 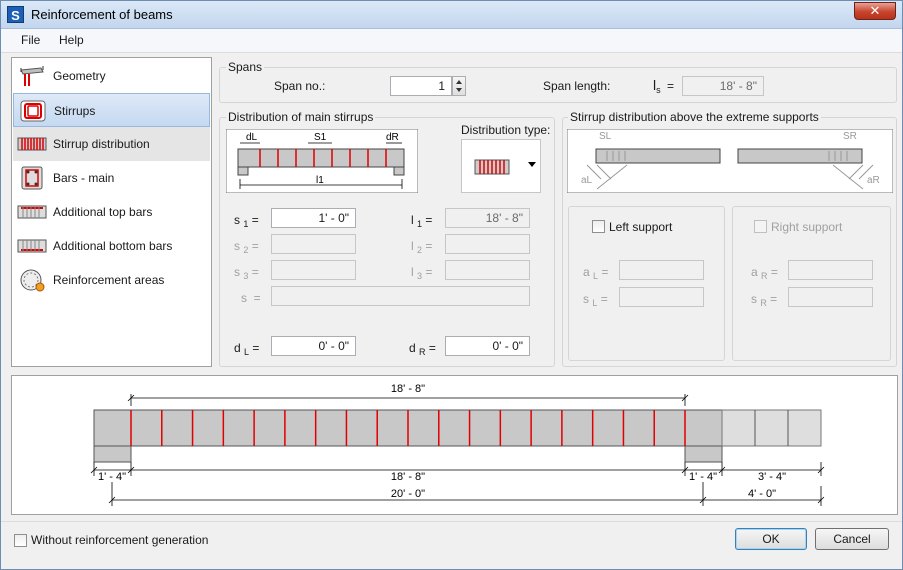 I want to click on ok-button: OK, so click(x=771, y=539).